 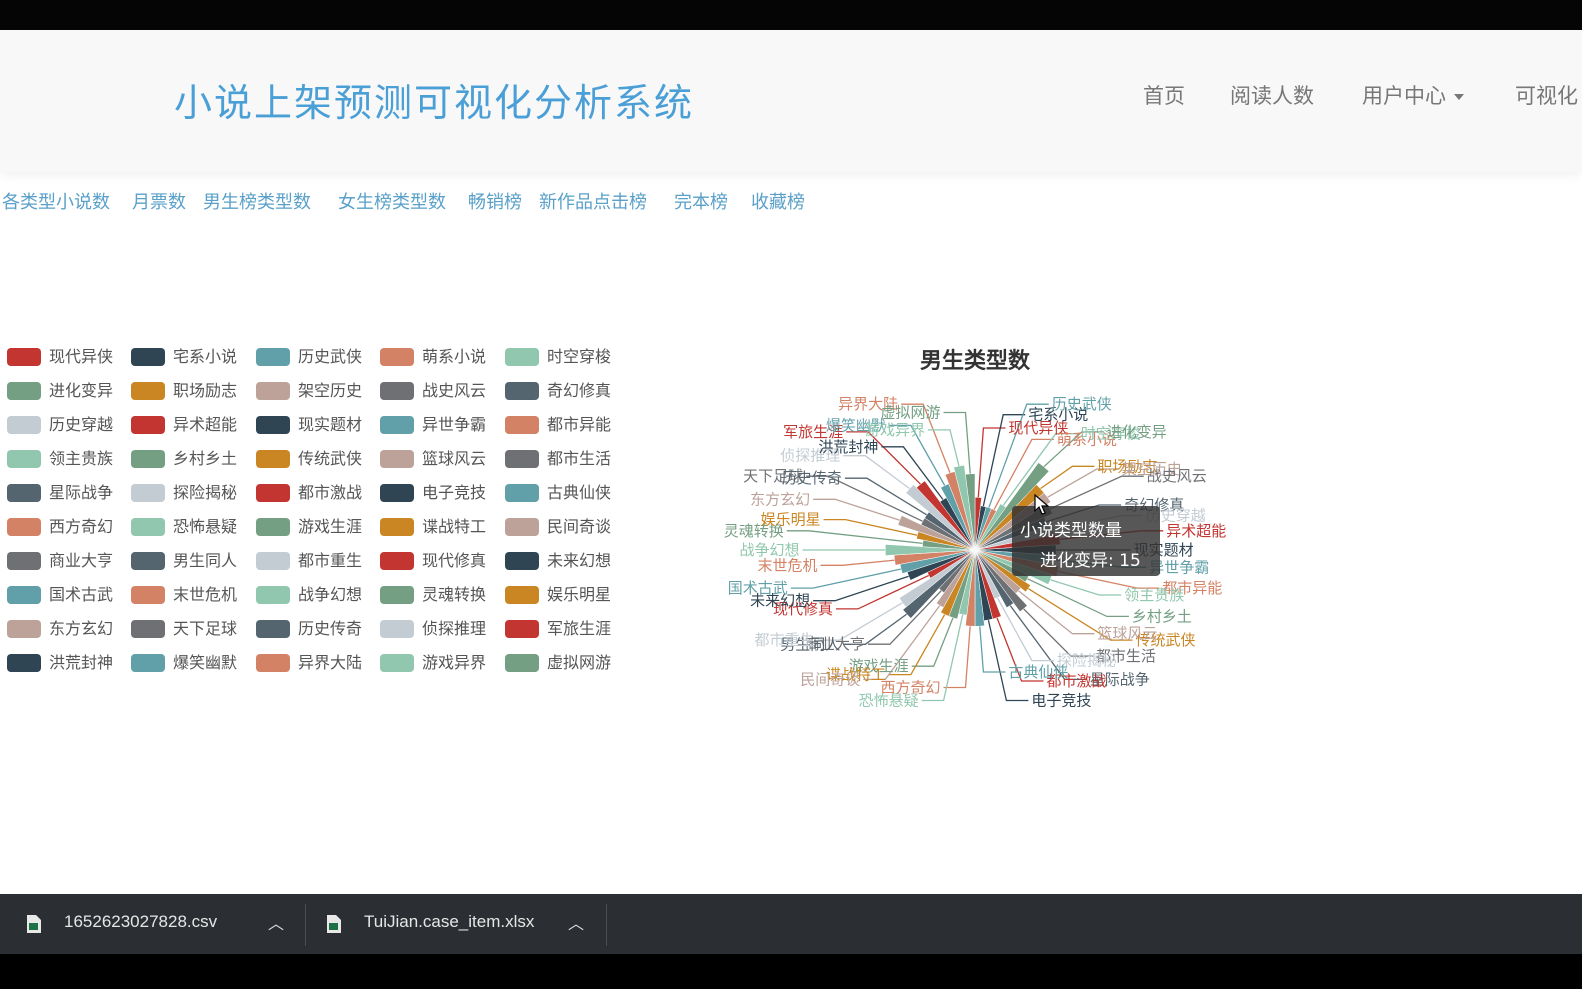 I want to click on slice-label: 战争幻想, so click(x=769, y=550).